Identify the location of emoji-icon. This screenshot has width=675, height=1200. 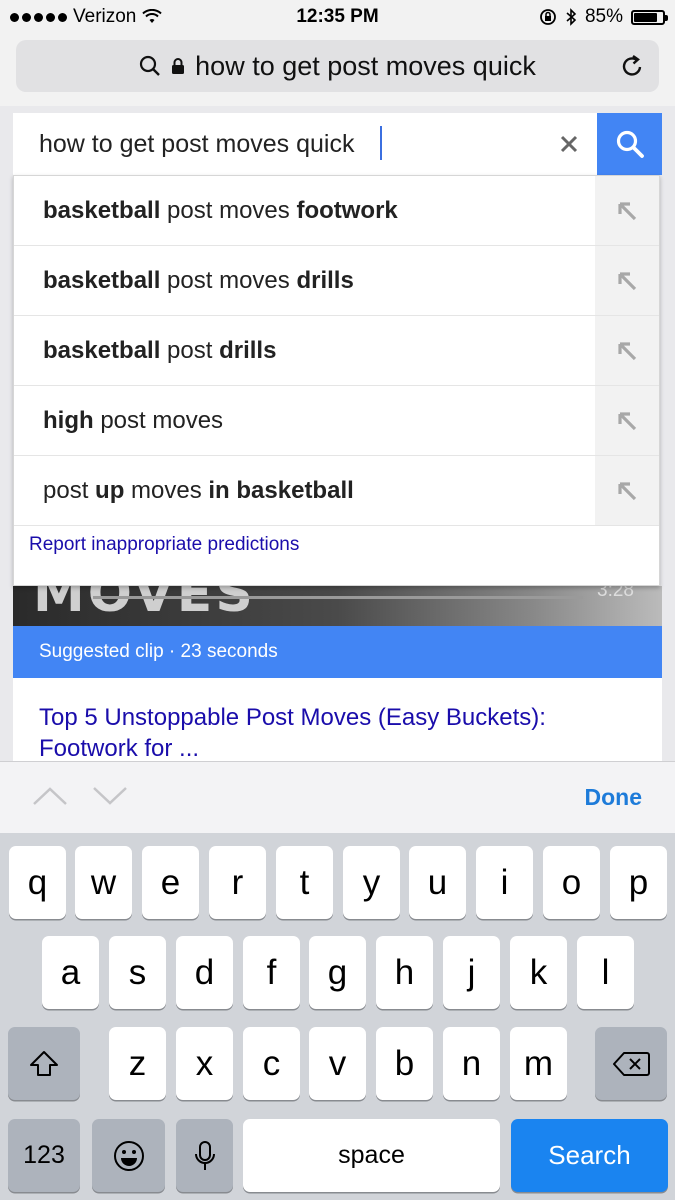
(128, 1155).